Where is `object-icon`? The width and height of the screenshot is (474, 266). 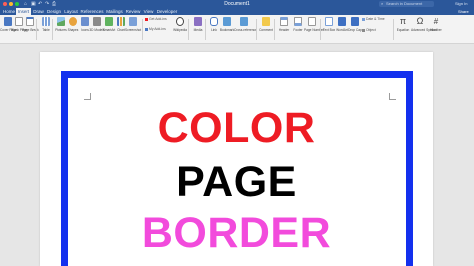 object-icon is located at coordinates (363, 30).